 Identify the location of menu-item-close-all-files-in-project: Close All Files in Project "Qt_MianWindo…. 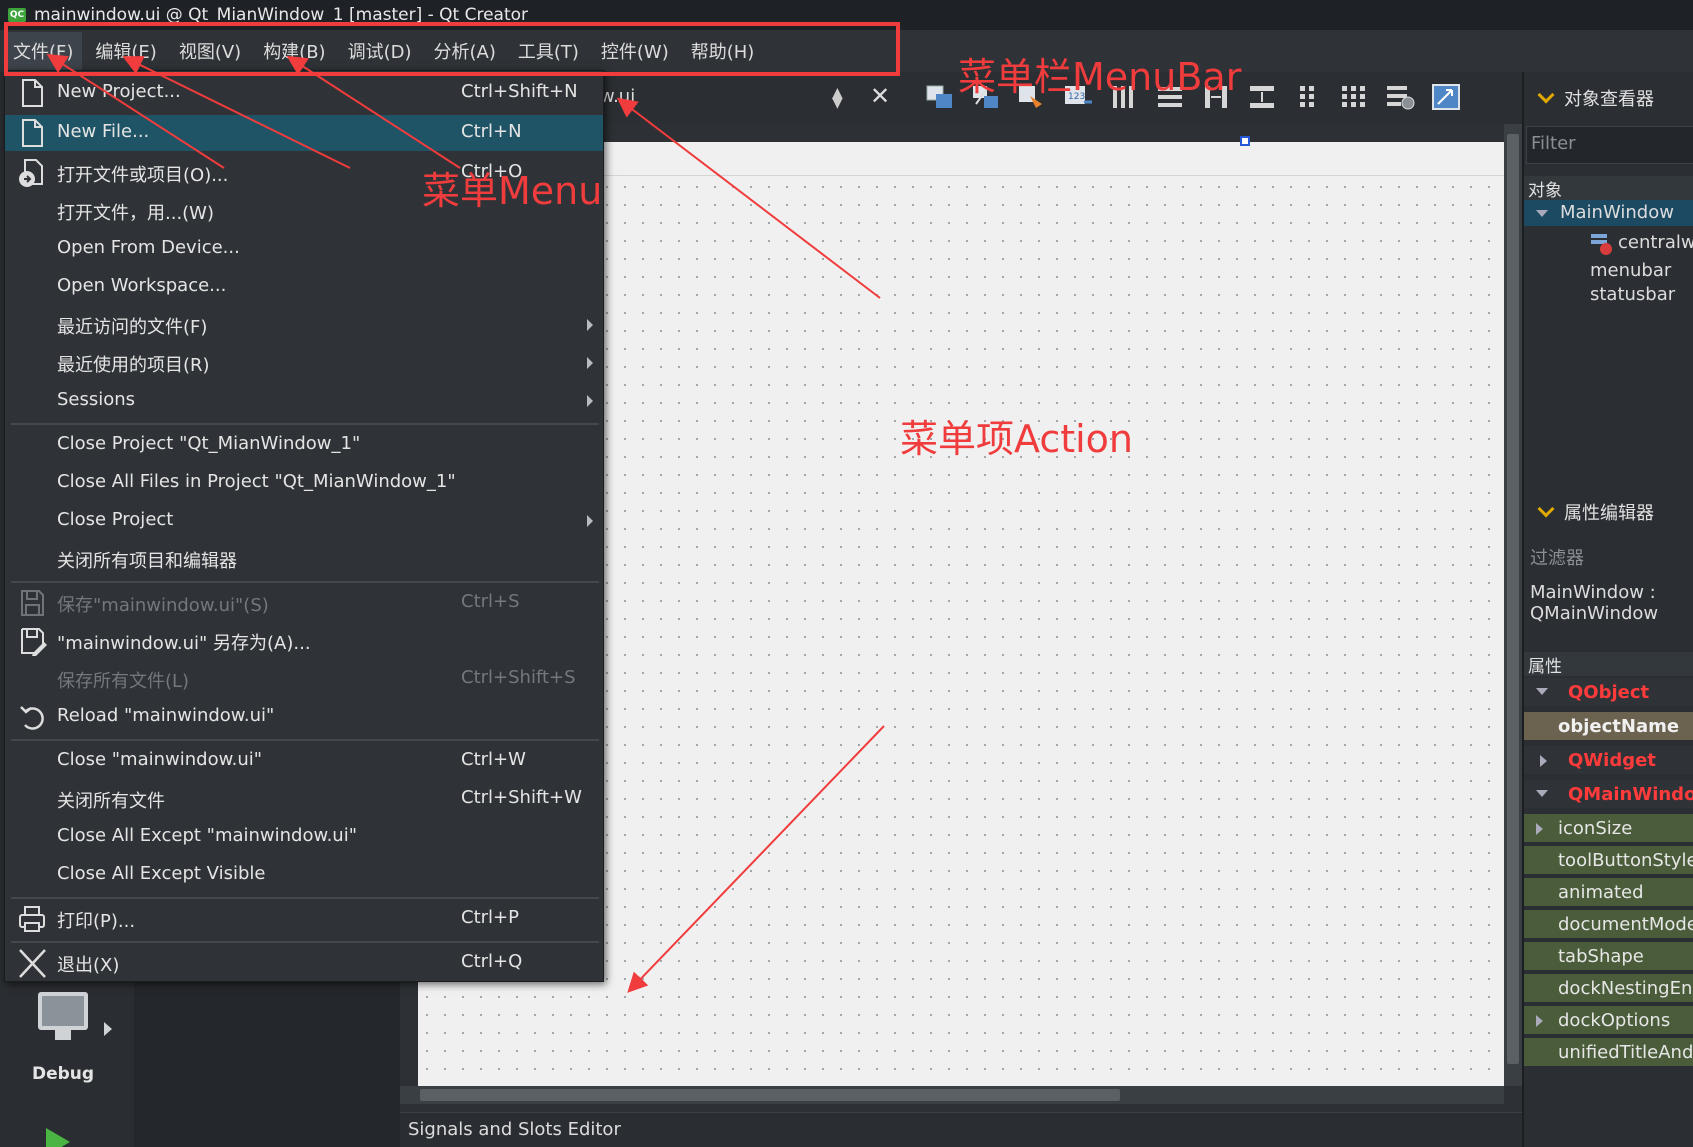
(304, 483).